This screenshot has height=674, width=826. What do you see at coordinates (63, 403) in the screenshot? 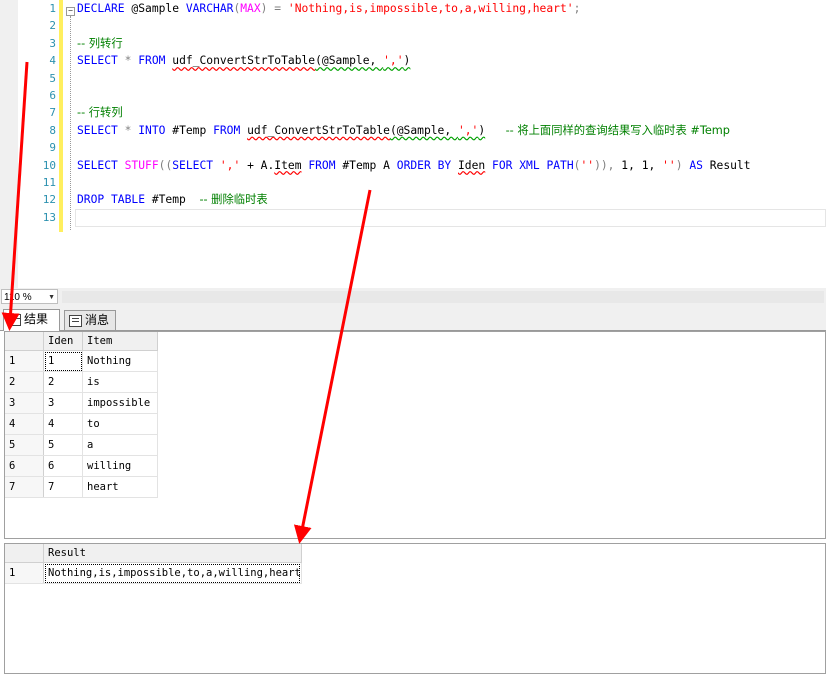
I see `iden-cell: 3` at bounding box center [63, 403].